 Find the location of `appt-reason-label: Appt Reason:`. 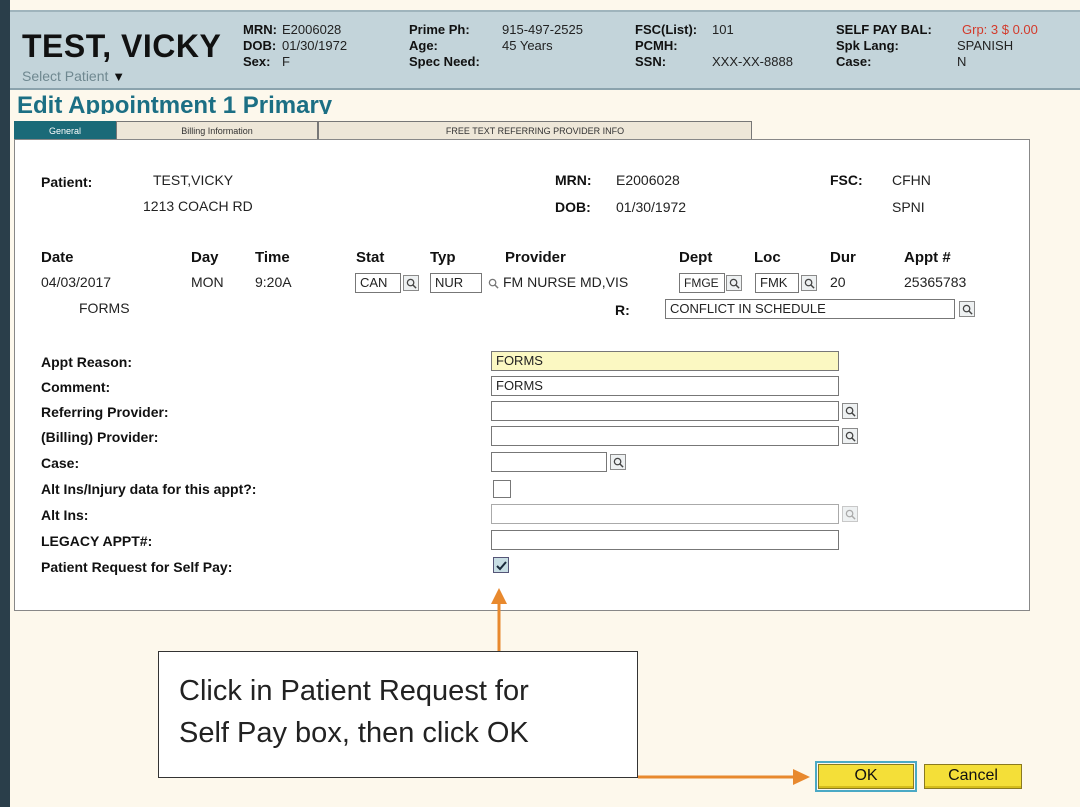

appt-reason-label: Appt Reason: is located at coordinates (86, 362).